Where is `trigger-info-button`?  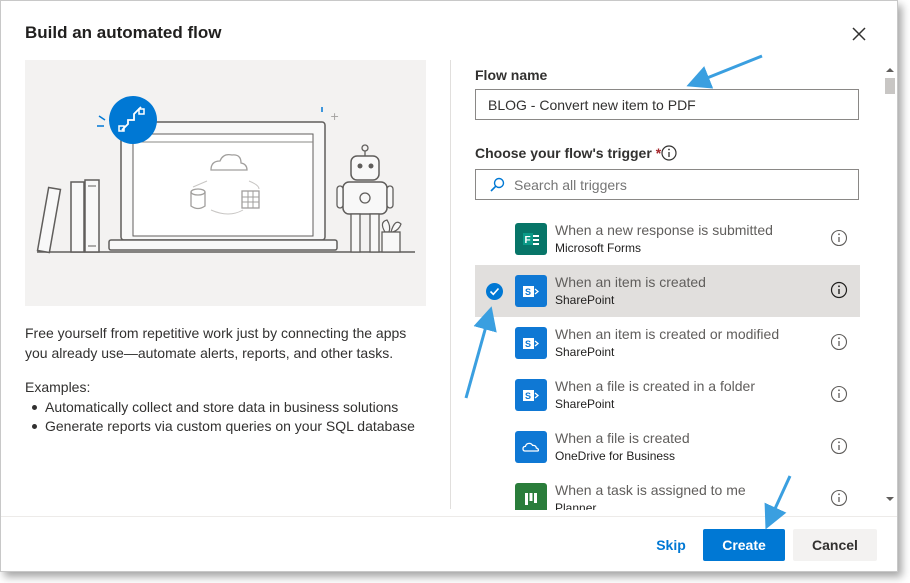 trigger-info-button is located at coordinates (669, 153).